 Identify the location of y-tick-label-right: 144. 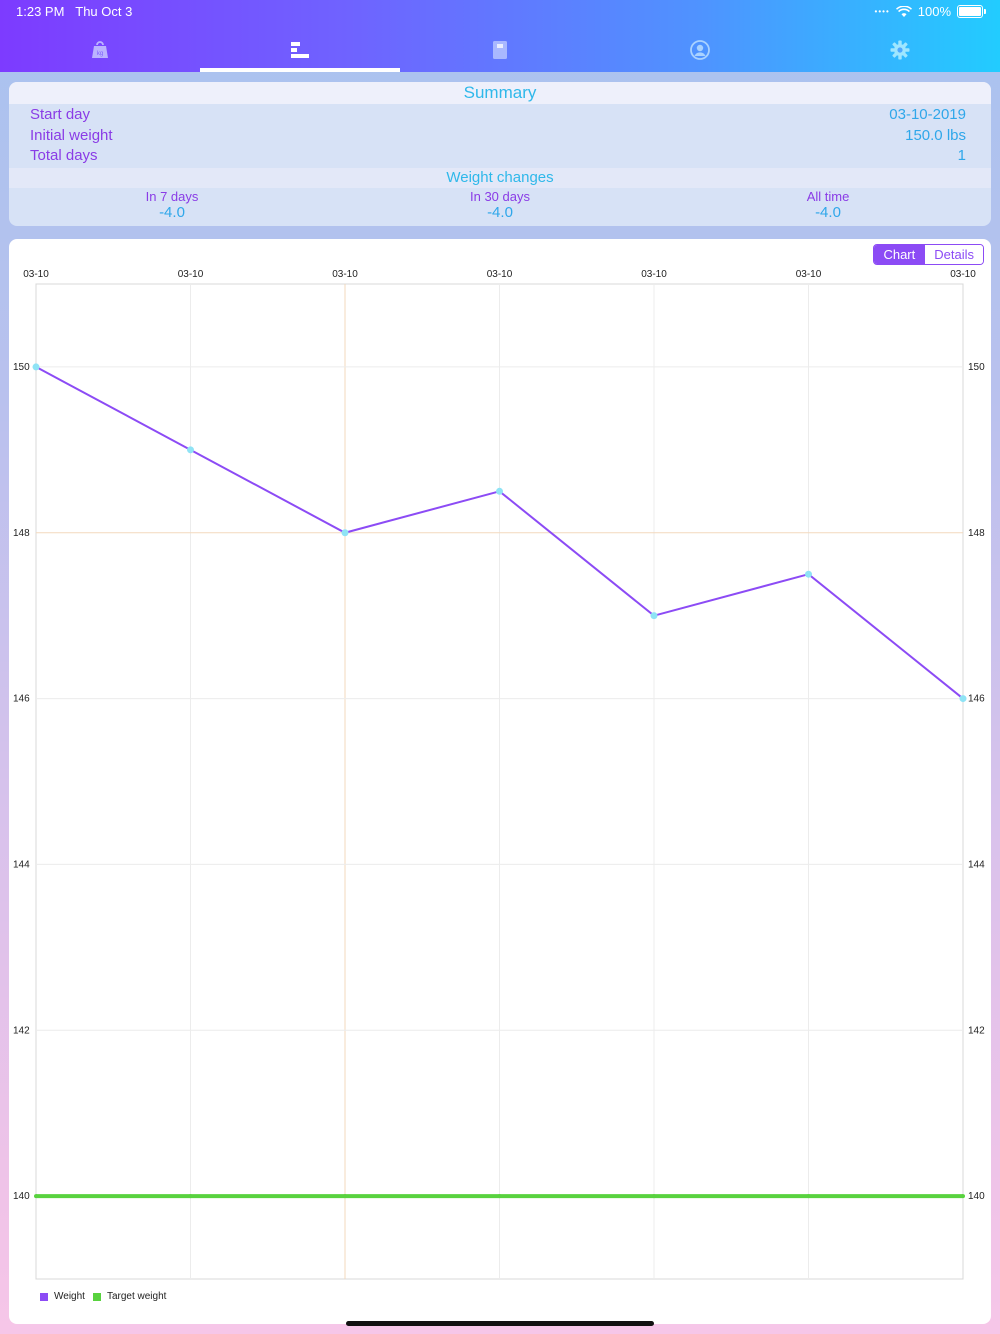
(976, 864).